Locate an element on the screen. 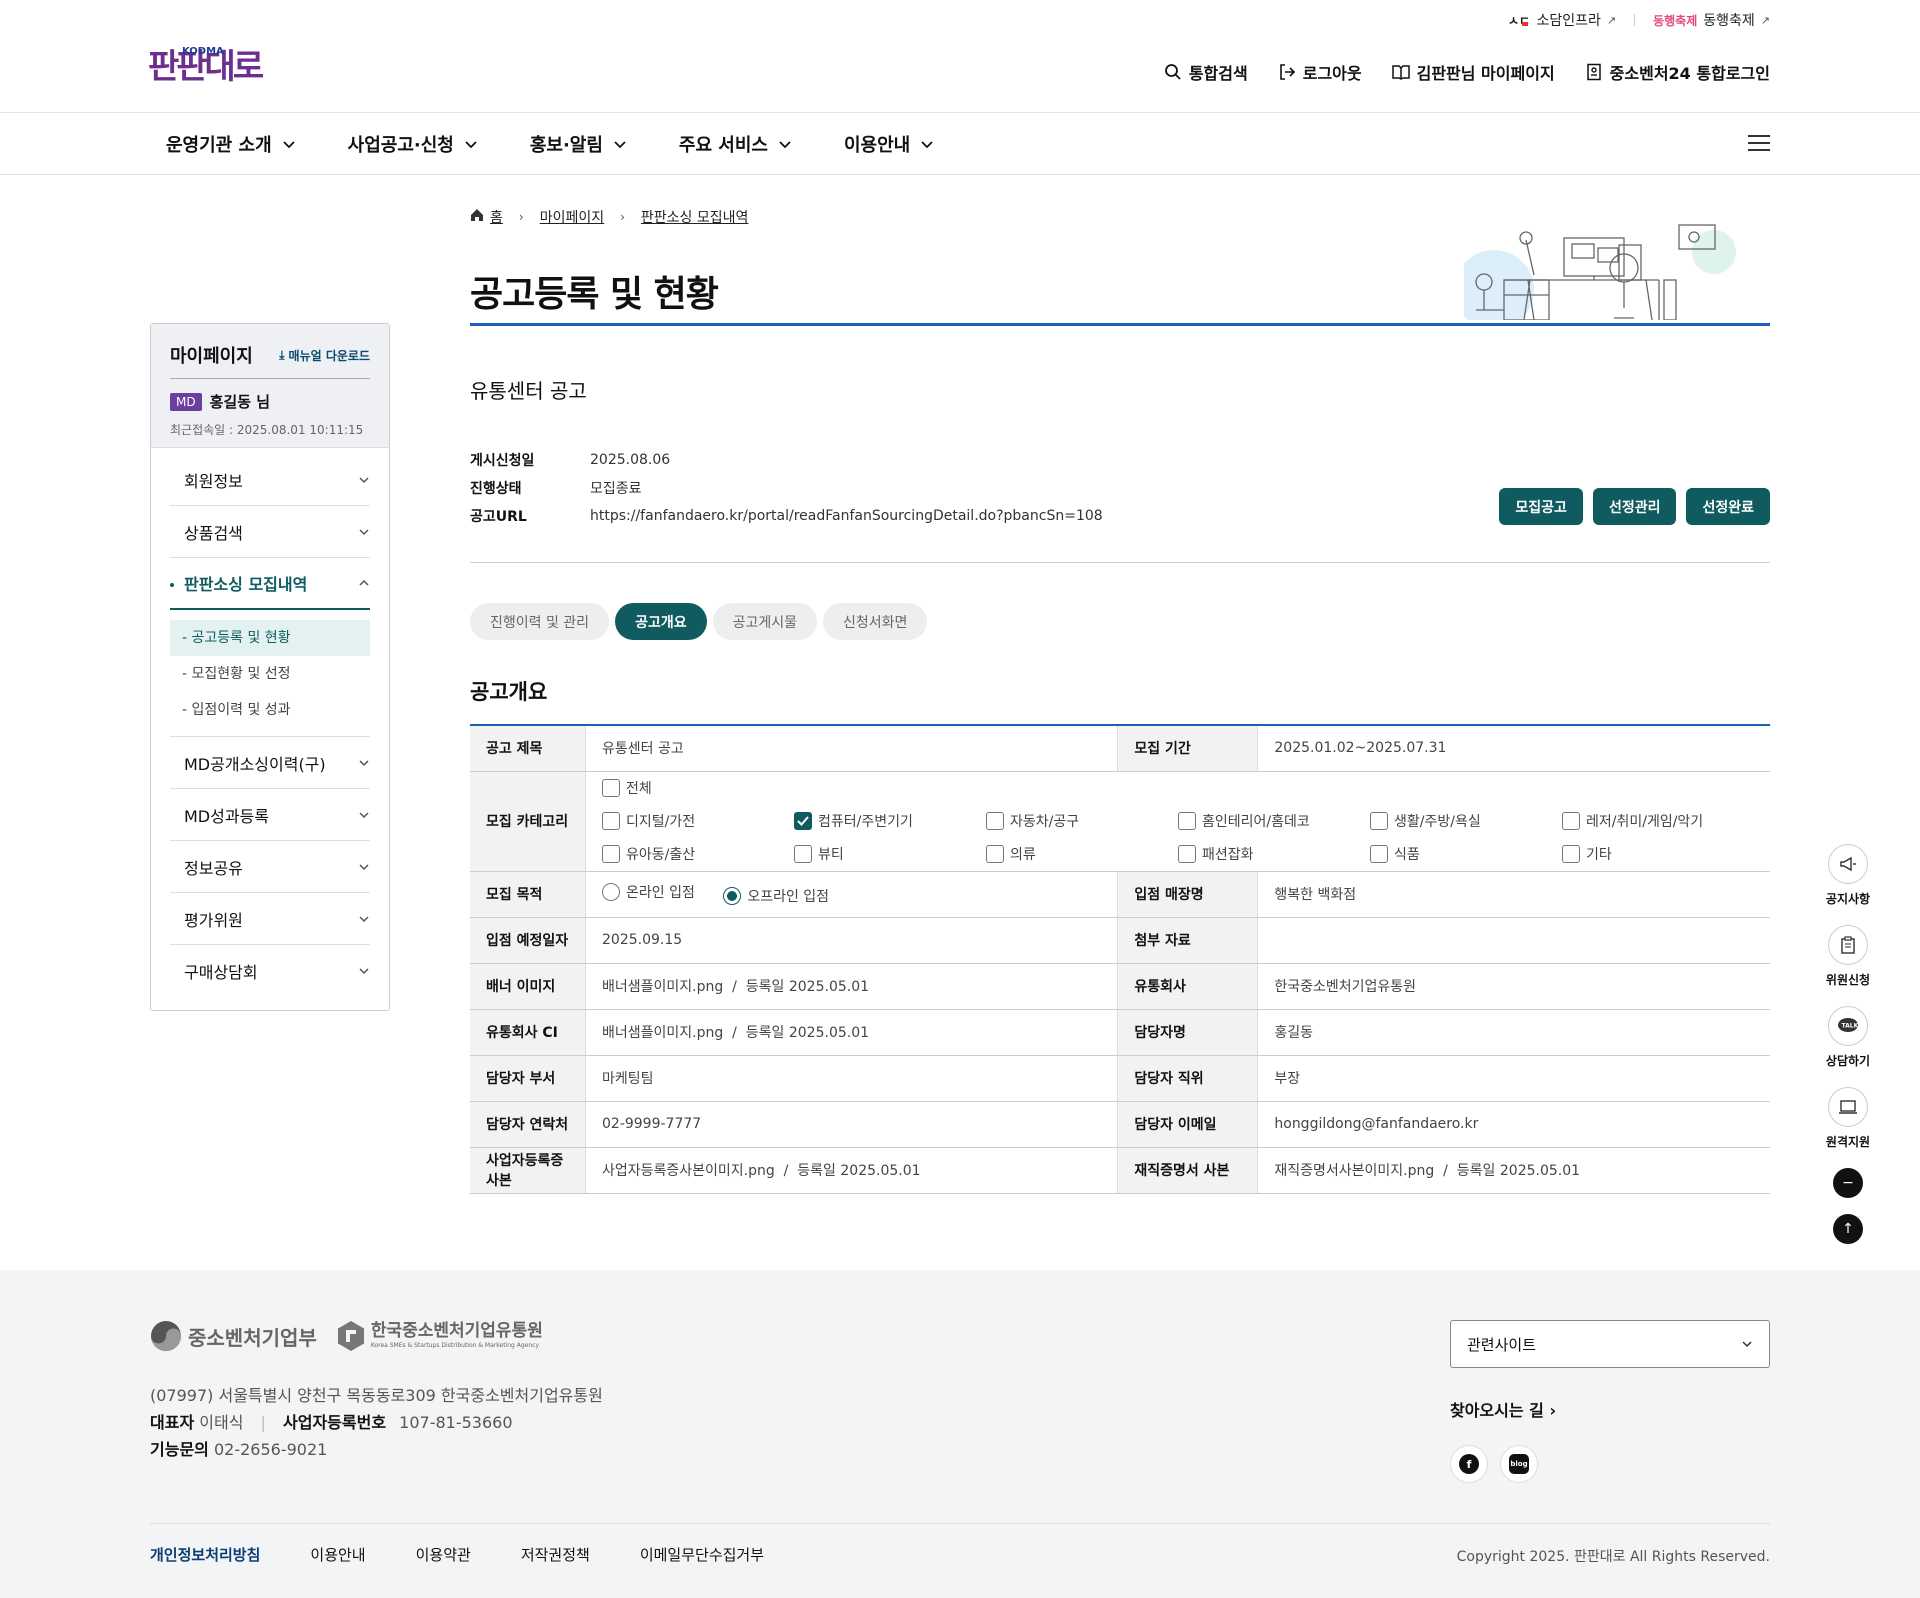  side-nav-sub-selection: - 모집현황 및 선정 is located at coordinates (270, 674).